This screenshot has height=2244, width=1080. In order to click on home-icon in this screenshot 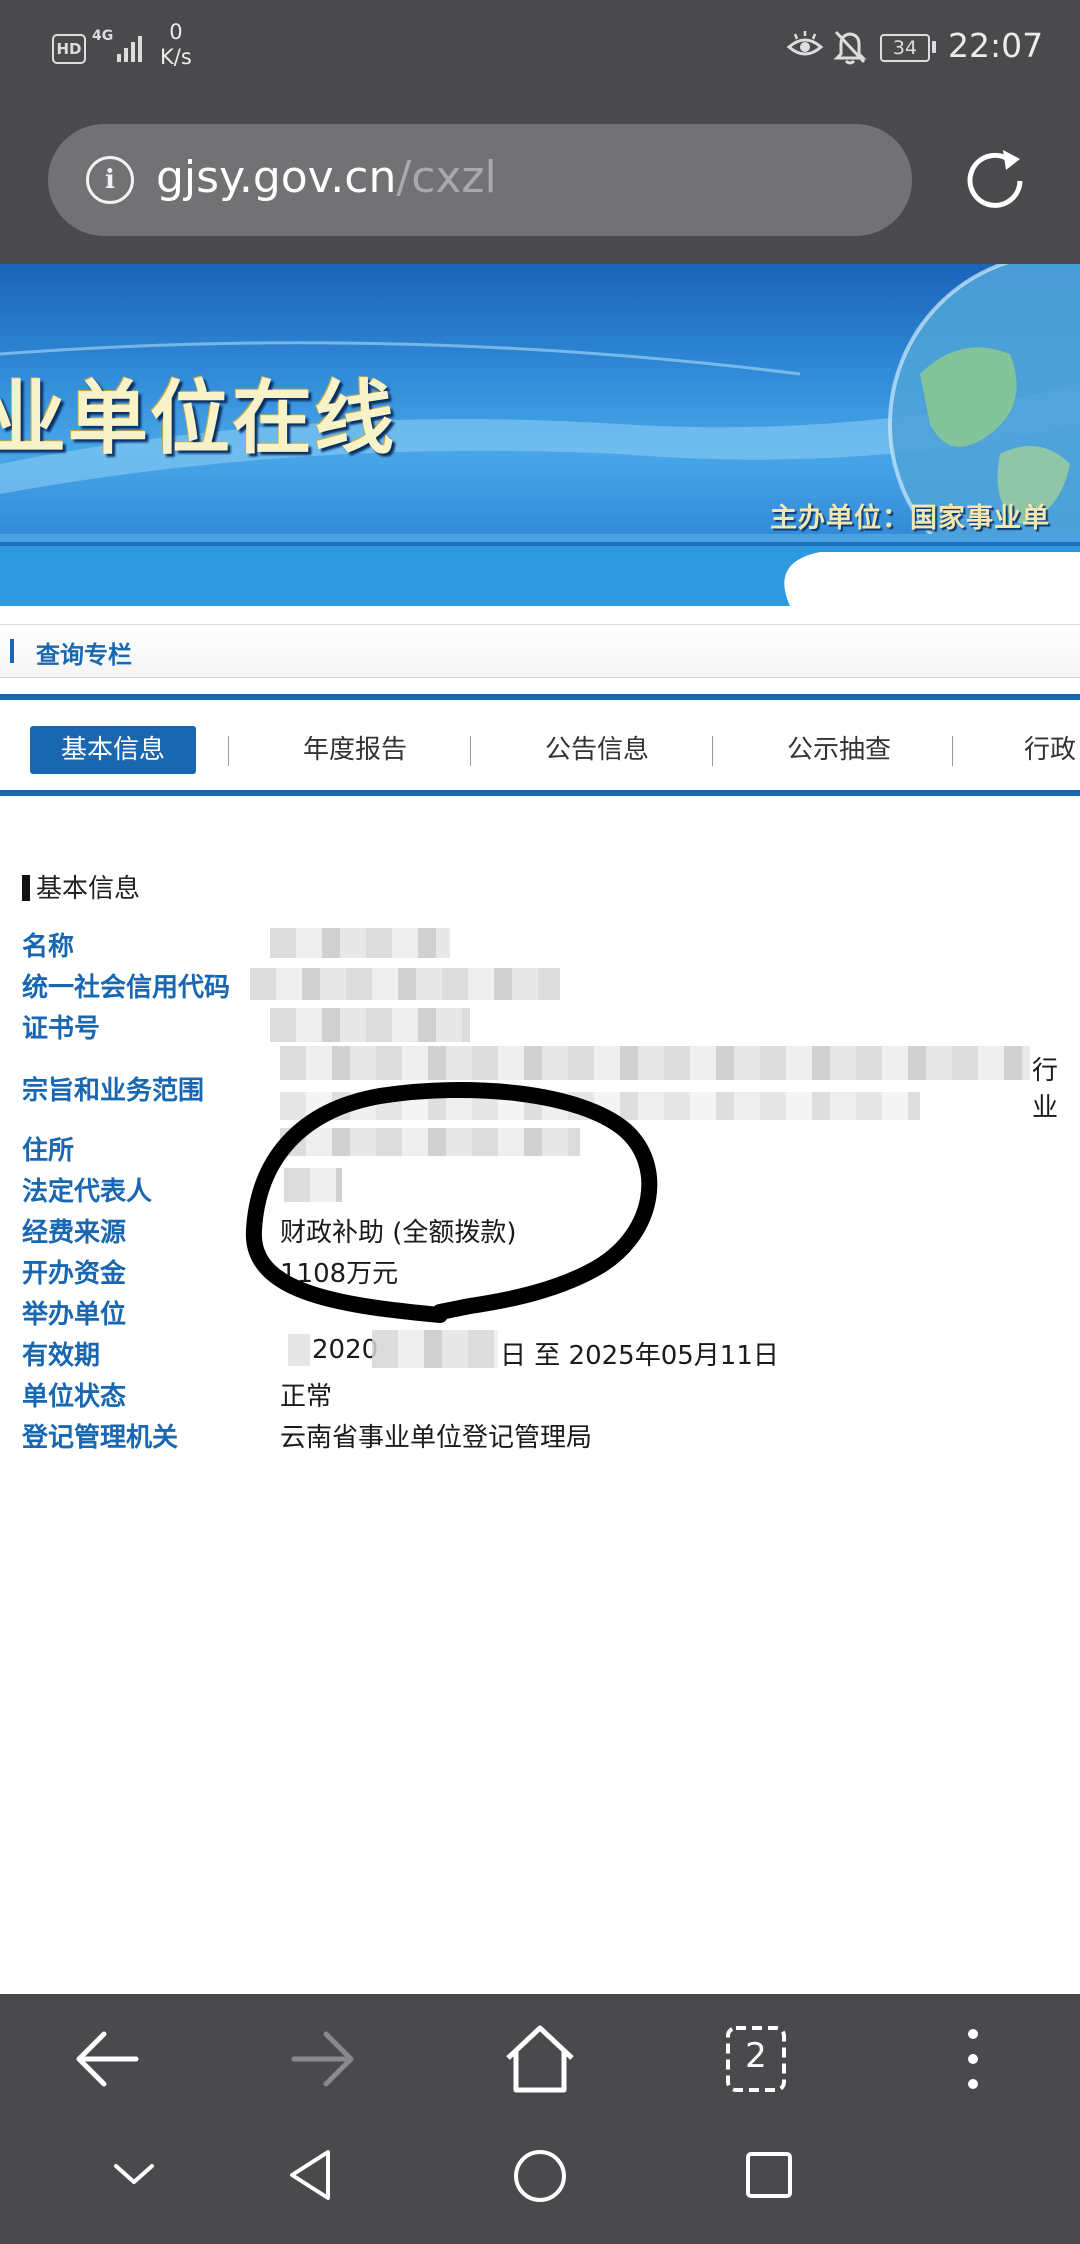, I will do `click(540, 2058)`.